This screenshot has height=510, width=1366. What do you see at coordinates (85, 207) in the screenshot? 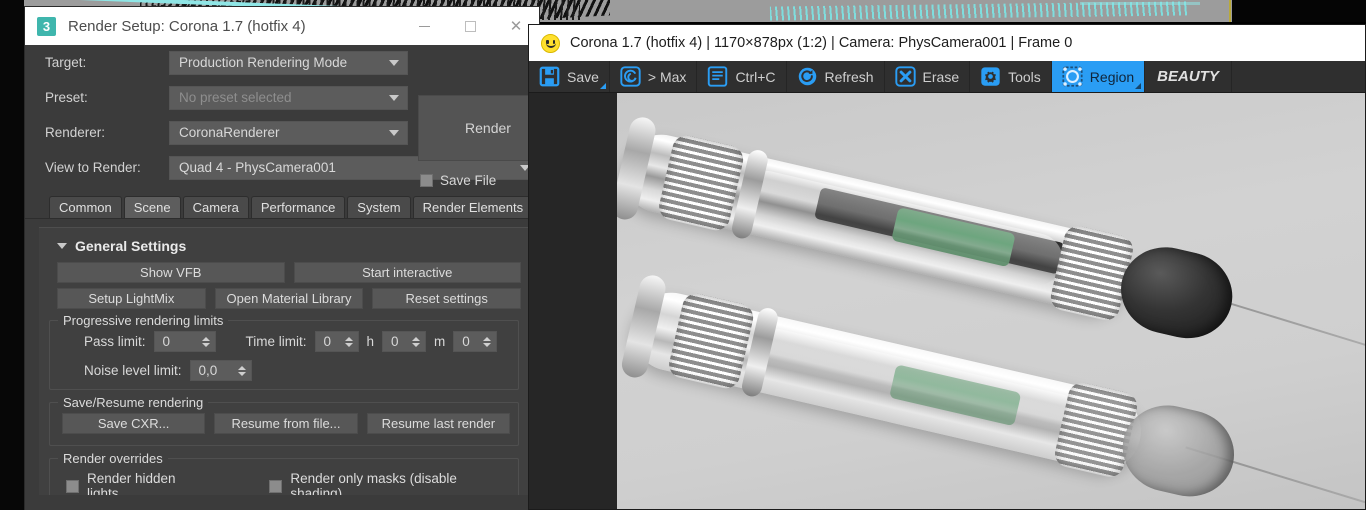
I see `tab-common: Common` at bounding box center [85, 207].